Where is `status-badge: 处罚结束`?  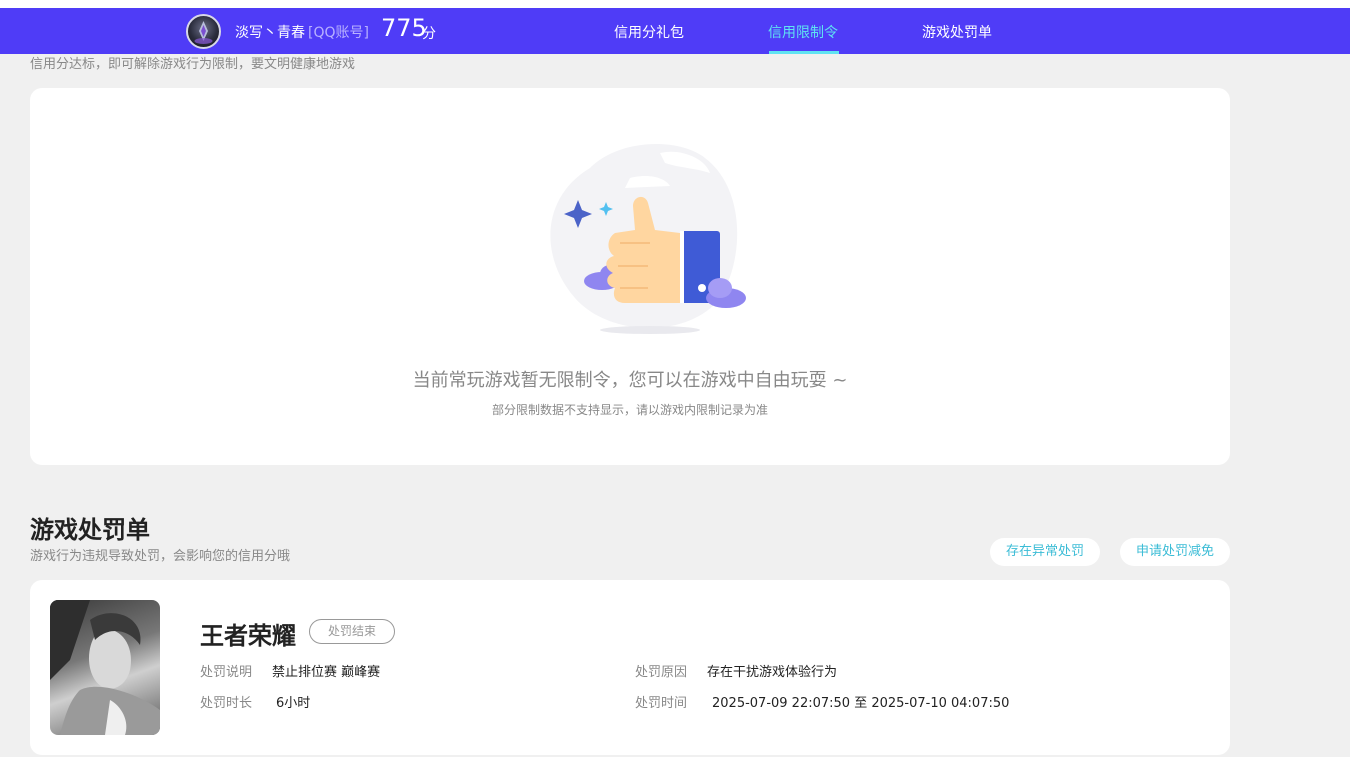 status-badge: 处罚结束 is located at coordinates (352, 631).